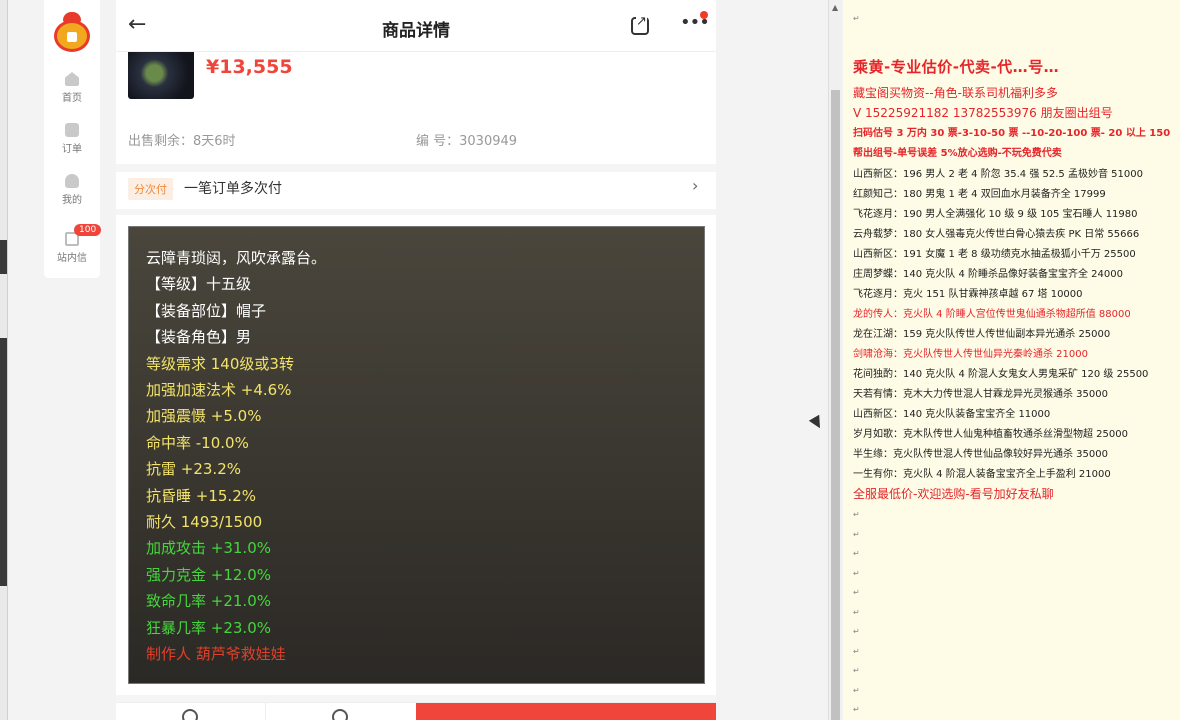 The height and width of the screenshot is (720, 1180). Describe the element at coordinates (640, 24) in the screenshot. I see `share-icon` at that location.